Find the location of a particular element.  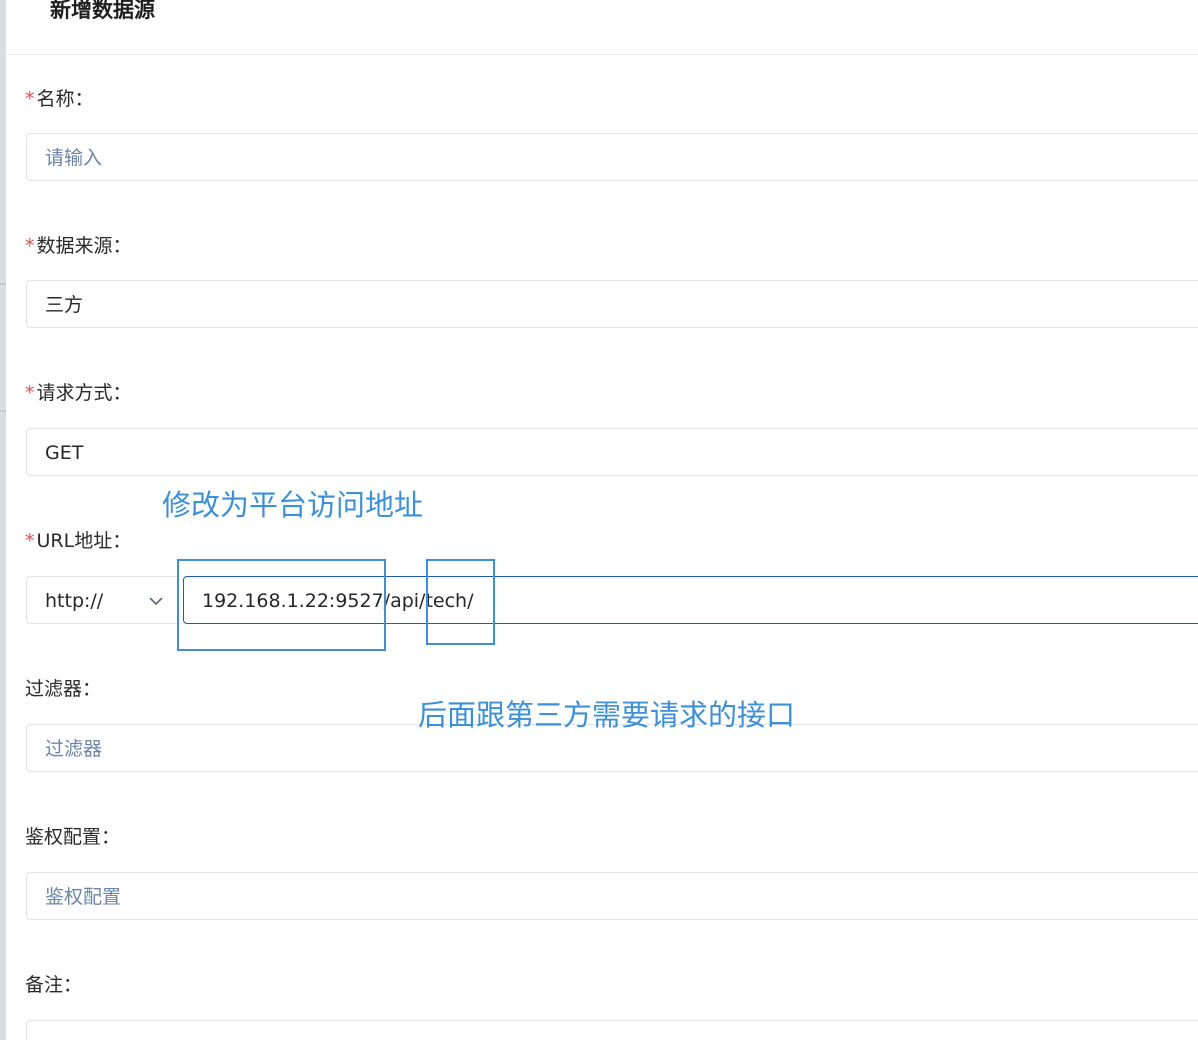

method-label: * 请求方式： is located at coordinates (78, 393).